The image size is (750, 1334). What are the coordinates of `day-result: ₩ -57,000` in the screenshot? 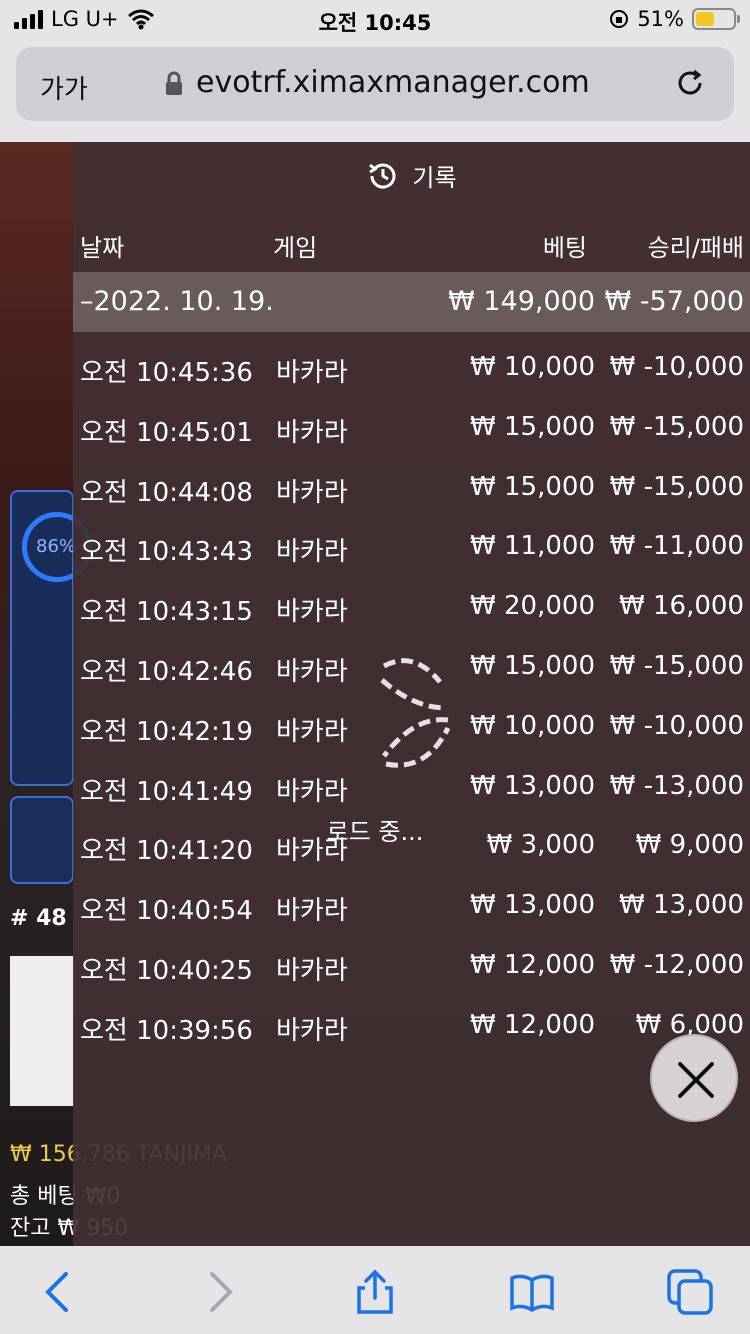 It's located at (674, 301).